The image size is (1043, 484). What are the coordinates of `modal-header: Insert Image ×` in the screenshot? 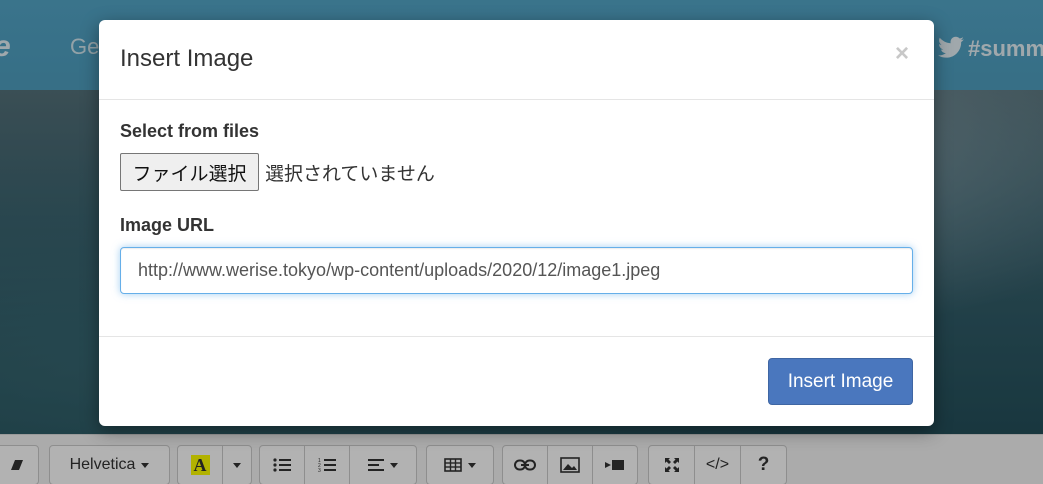 It's located at (516, 60).